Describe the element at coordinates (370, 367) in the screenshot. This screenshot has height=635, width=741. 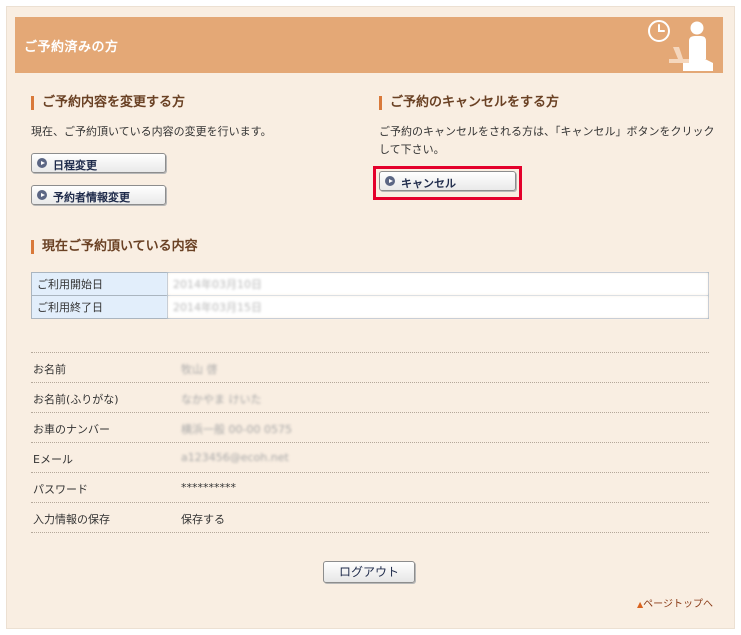
I see `list-item: お名前 牧山 啓` at that location.